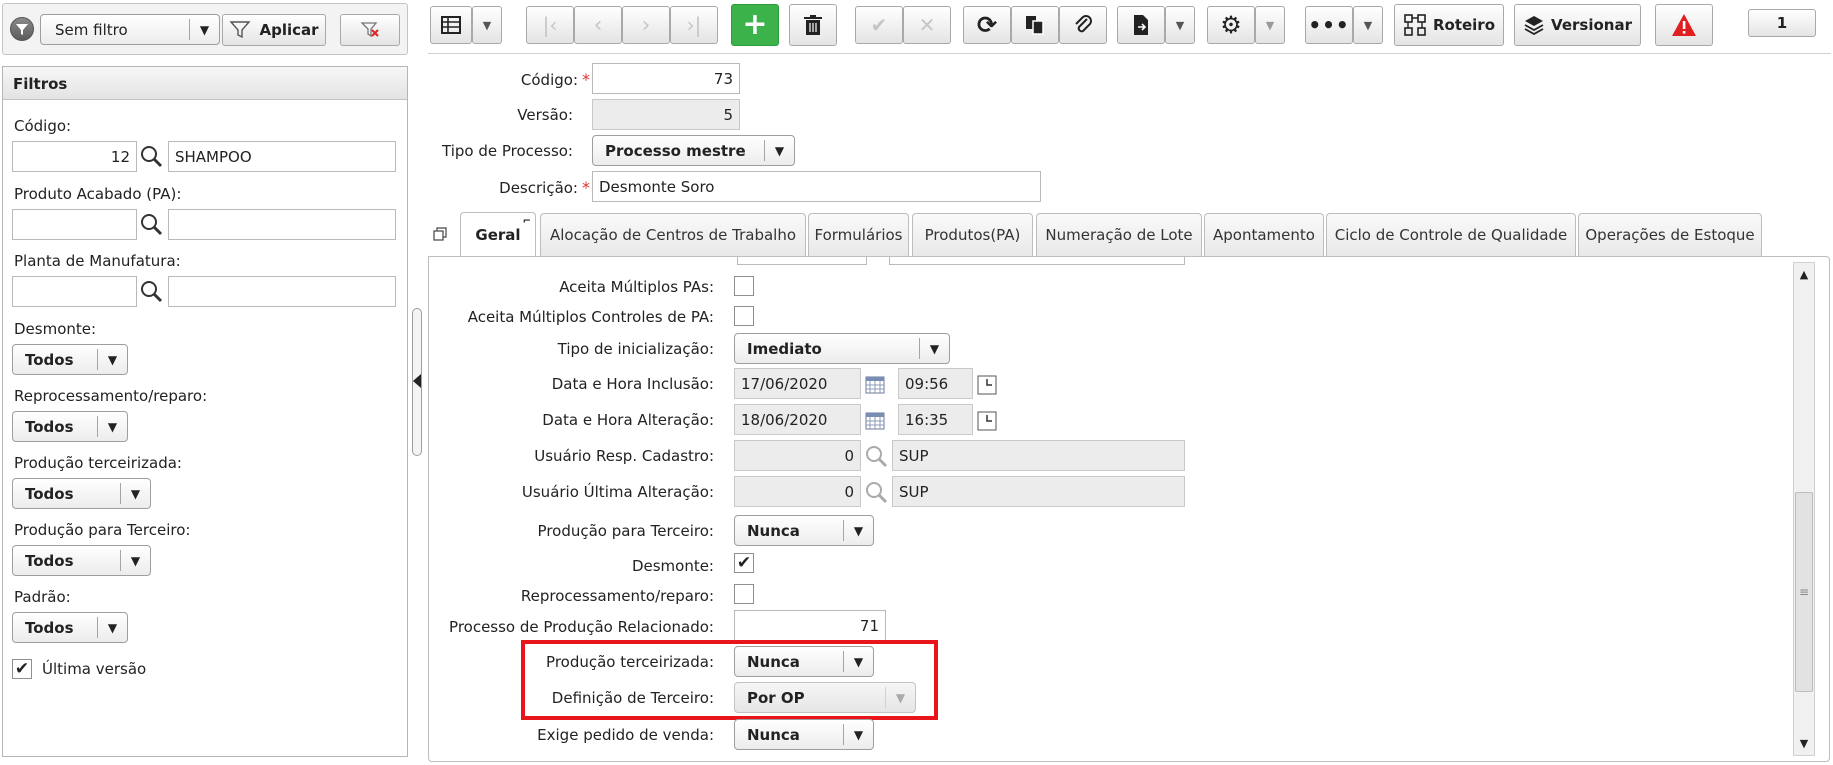  I want to click on clear-filter-button, so click(370, 30).